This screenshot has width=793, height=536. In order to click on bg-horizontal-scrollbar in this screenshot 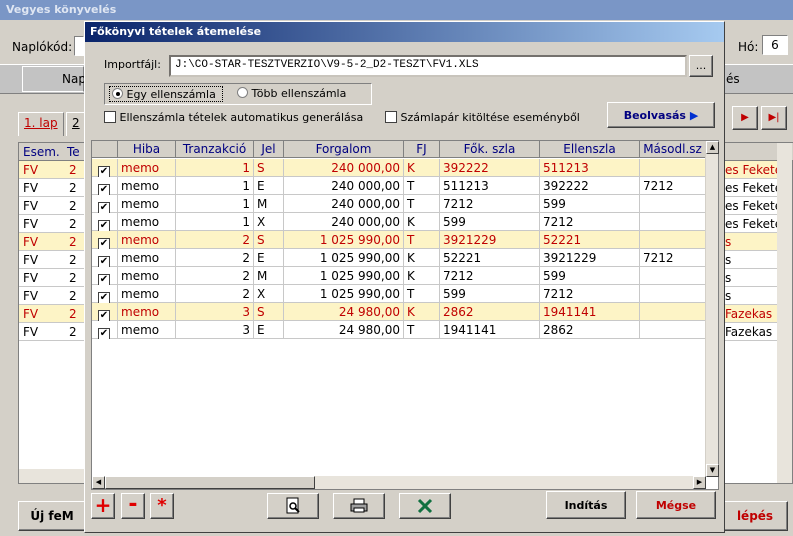, I will do `click(53, 476)`.